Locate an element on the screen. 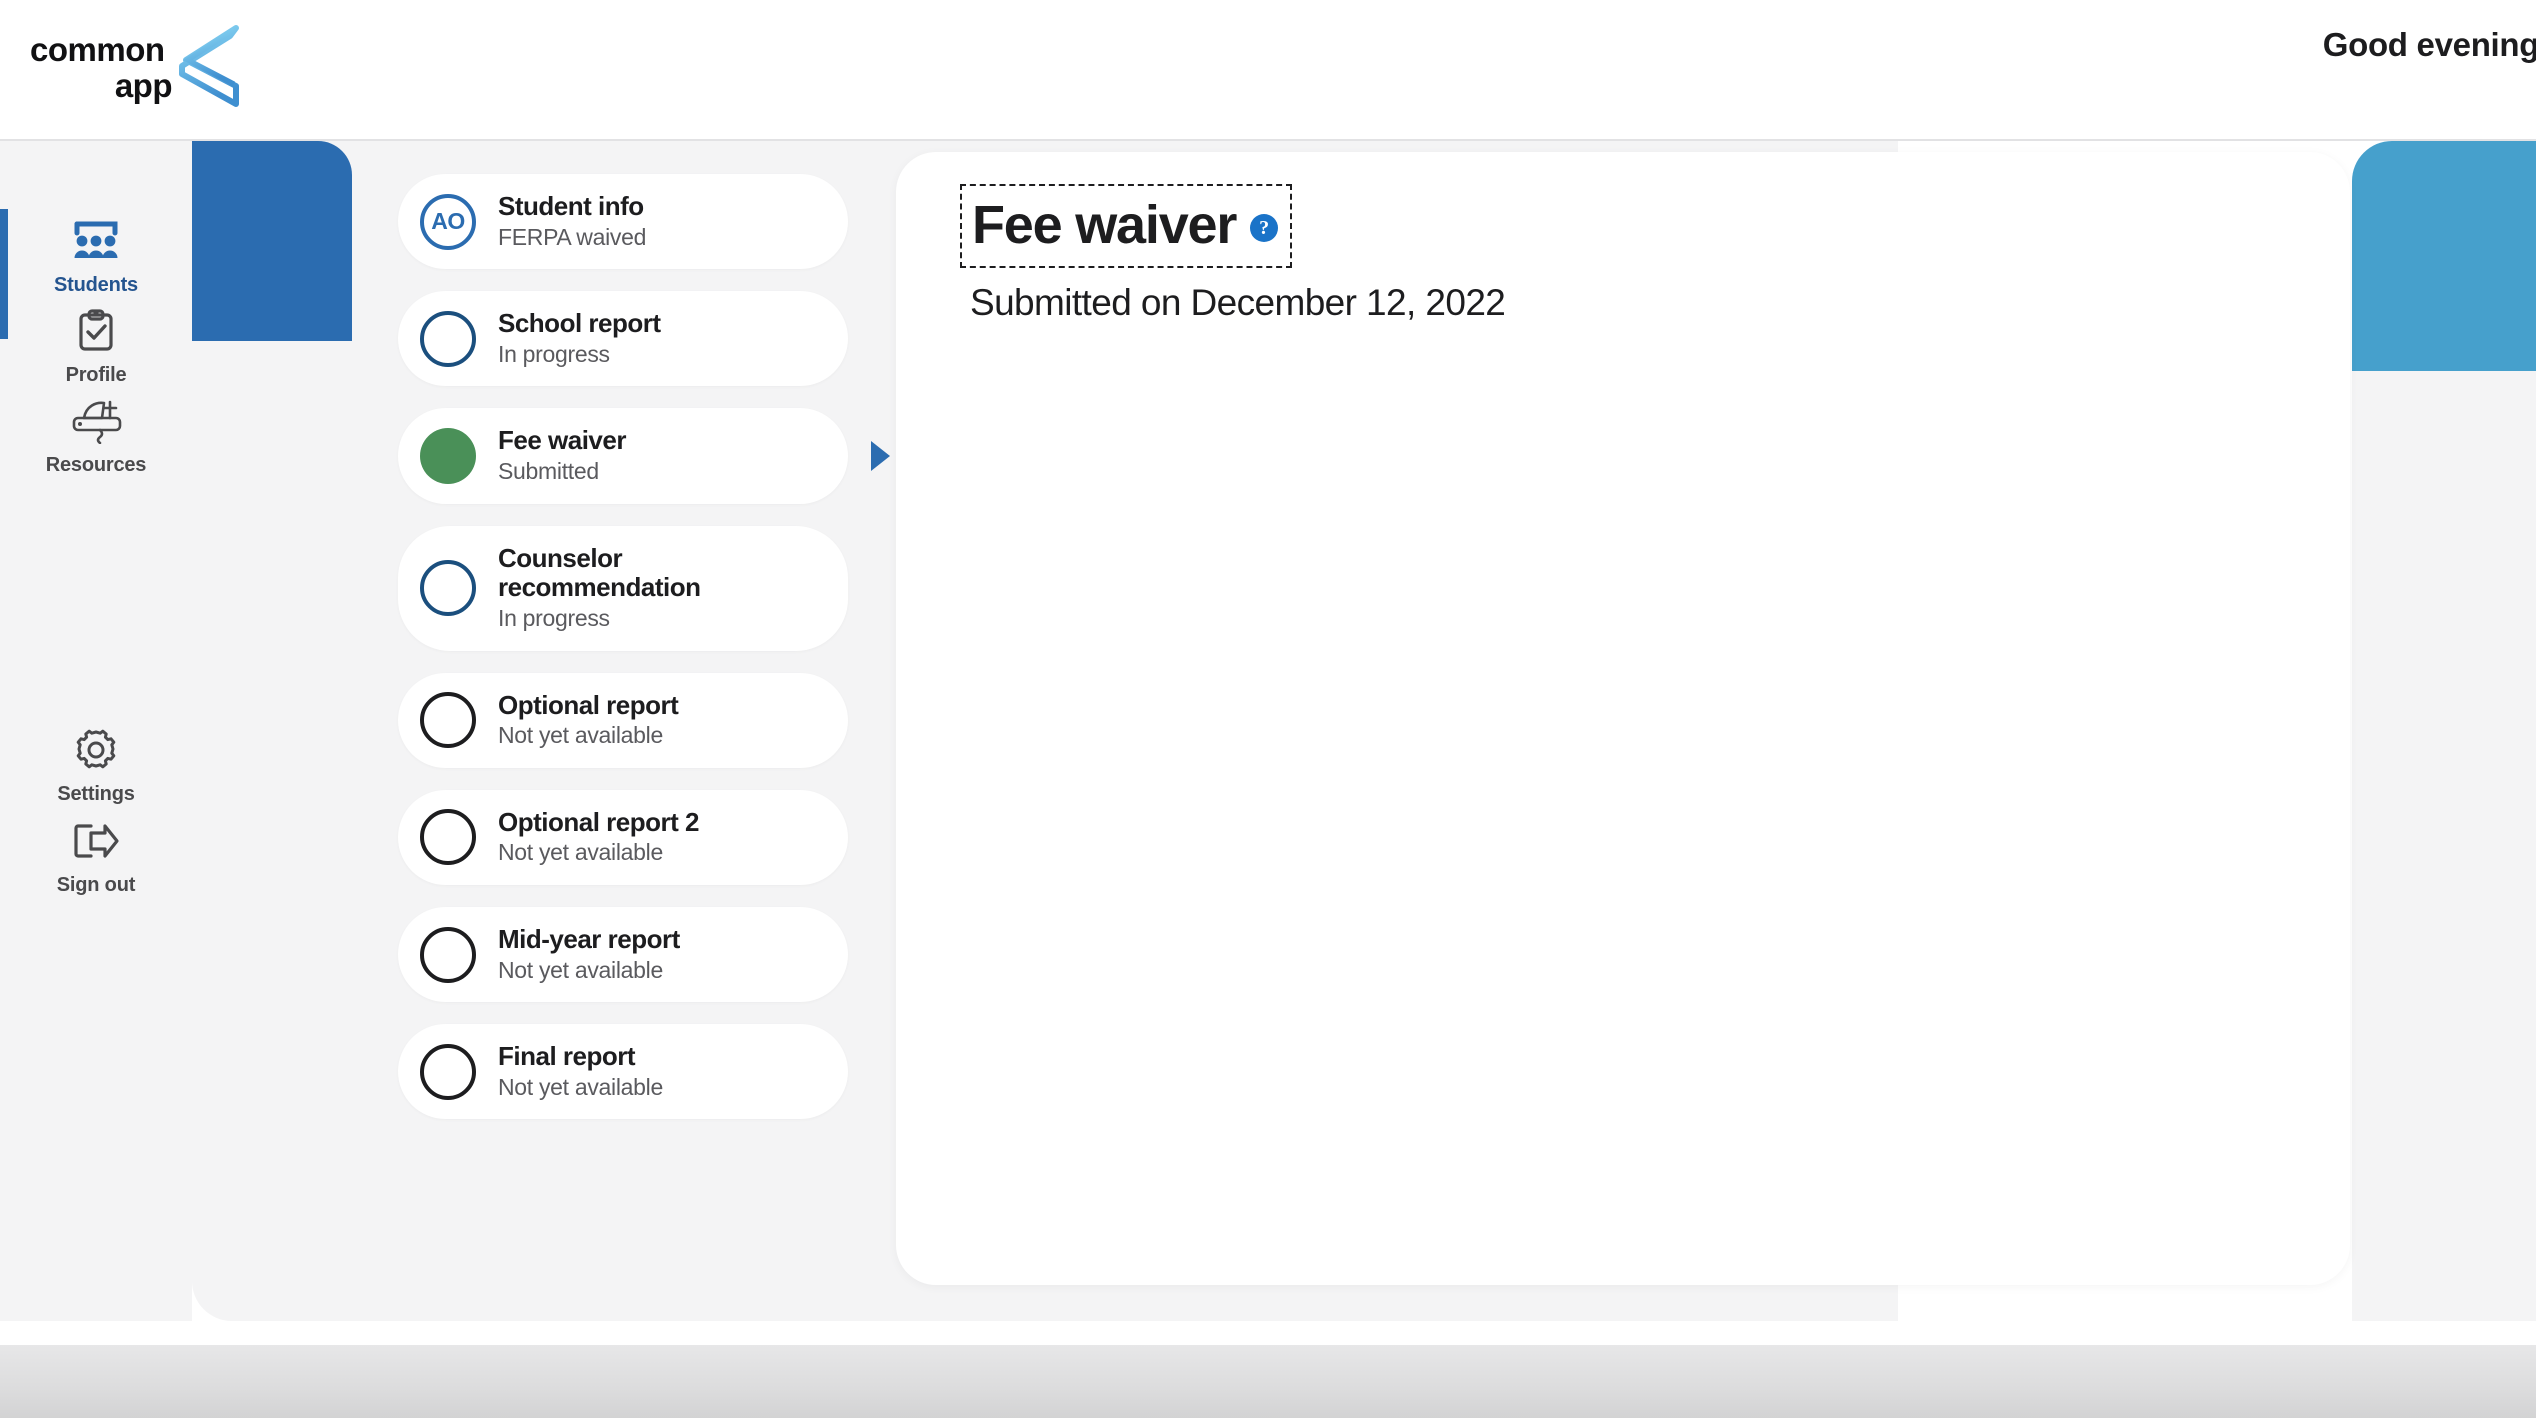  sidebar-item-label: Resources is located at coordinates (96, 465).